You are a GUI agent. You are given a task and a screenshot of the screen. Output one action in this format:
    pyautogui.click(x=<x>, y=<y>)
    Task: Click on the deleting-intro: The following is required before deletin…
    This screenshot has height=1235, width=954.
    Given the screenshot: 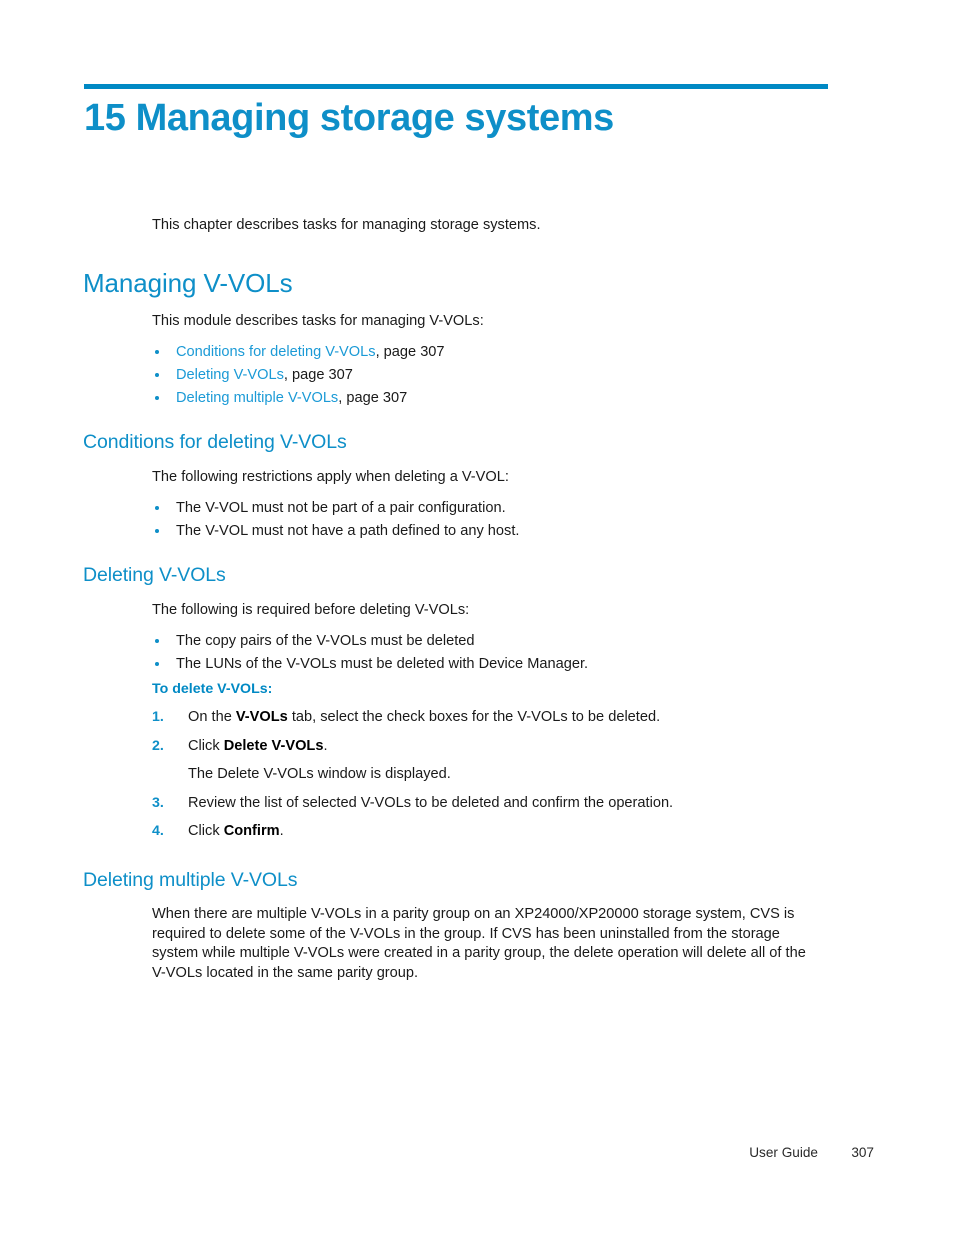 What is the action you would take?
    pyautogui.click(x=311, y=610)
    